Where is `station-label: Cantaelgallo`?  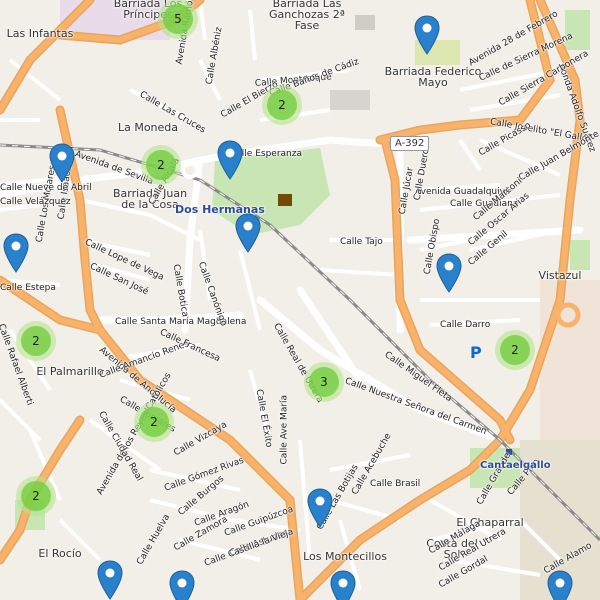
station-label: Cantaelgallo is located at coordinates (515, 465).